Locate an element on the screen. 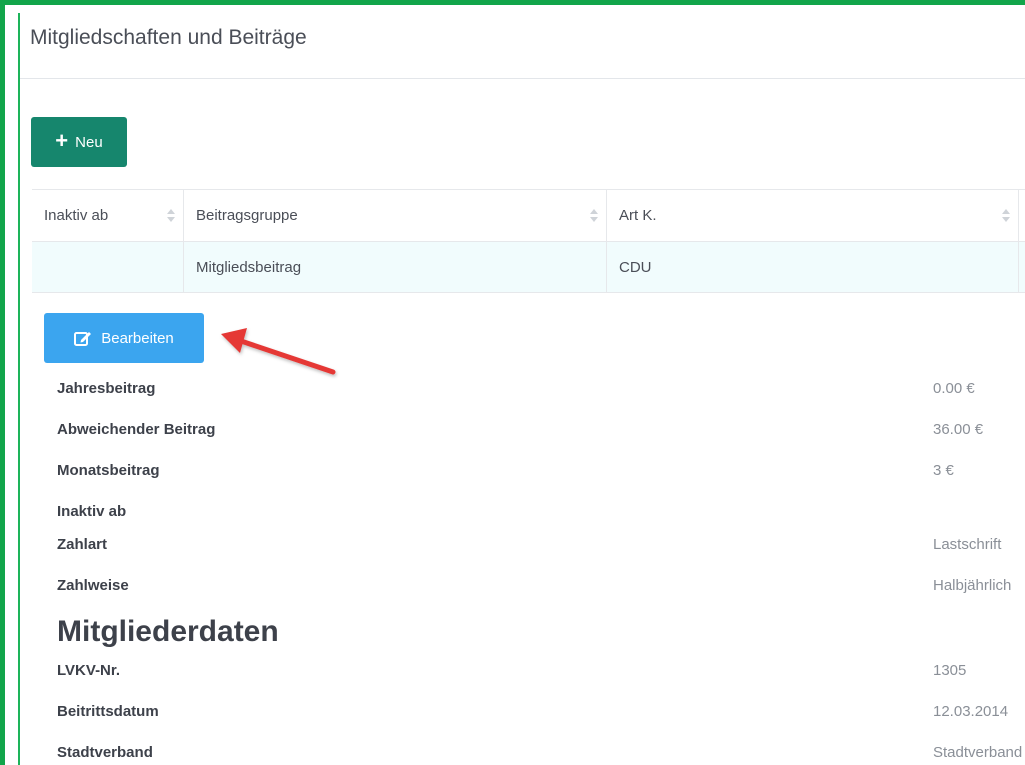 The image size is (1025, 765). annotation-arrow is located at coordinates (278, 351).